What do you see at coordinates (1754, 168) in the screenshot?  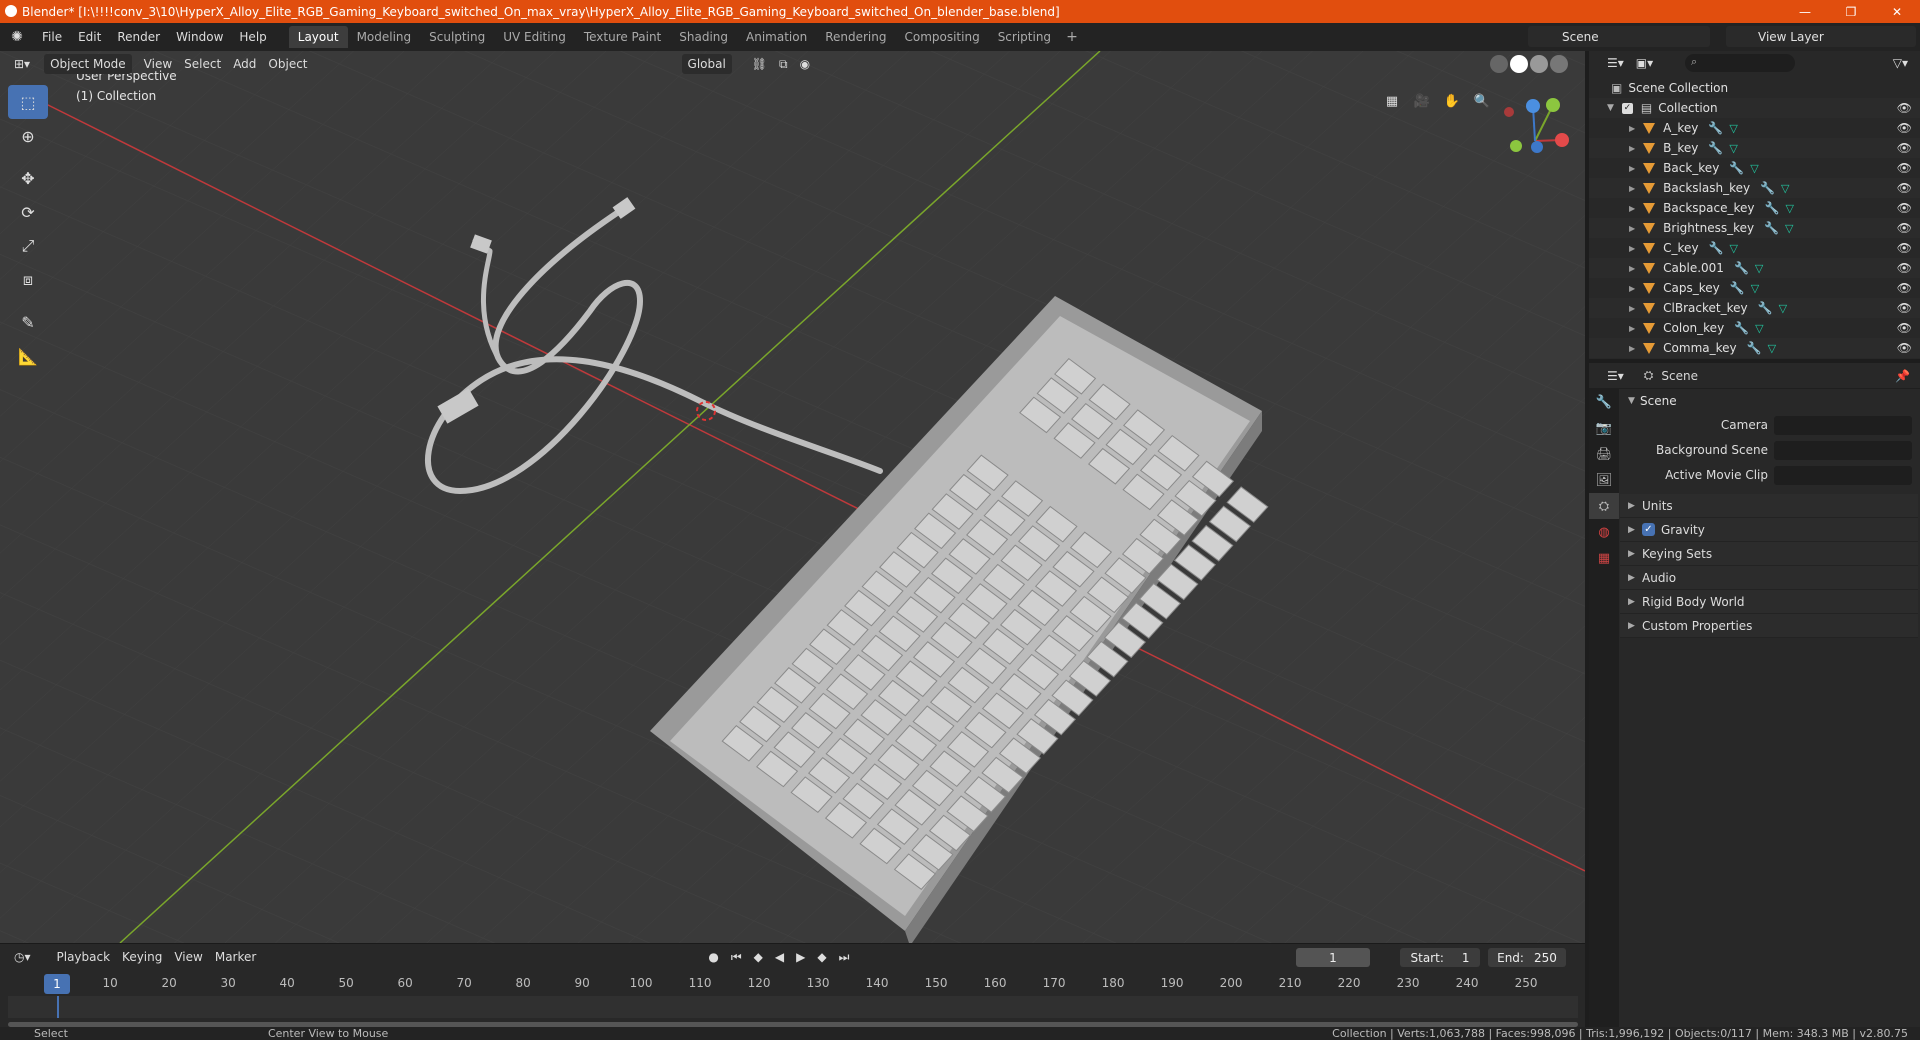 I see `outliner-object-row: ▶ Back_key 🔧 ▽ 👁` at bounding box center [1754, 168].